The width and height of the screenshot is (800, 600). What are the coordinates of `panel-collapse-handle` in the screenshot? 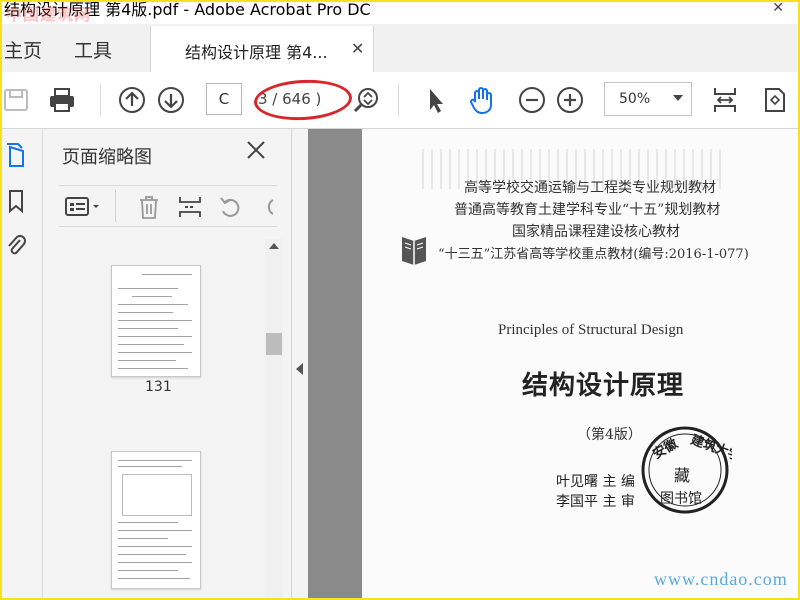 It's located at (299, 364).